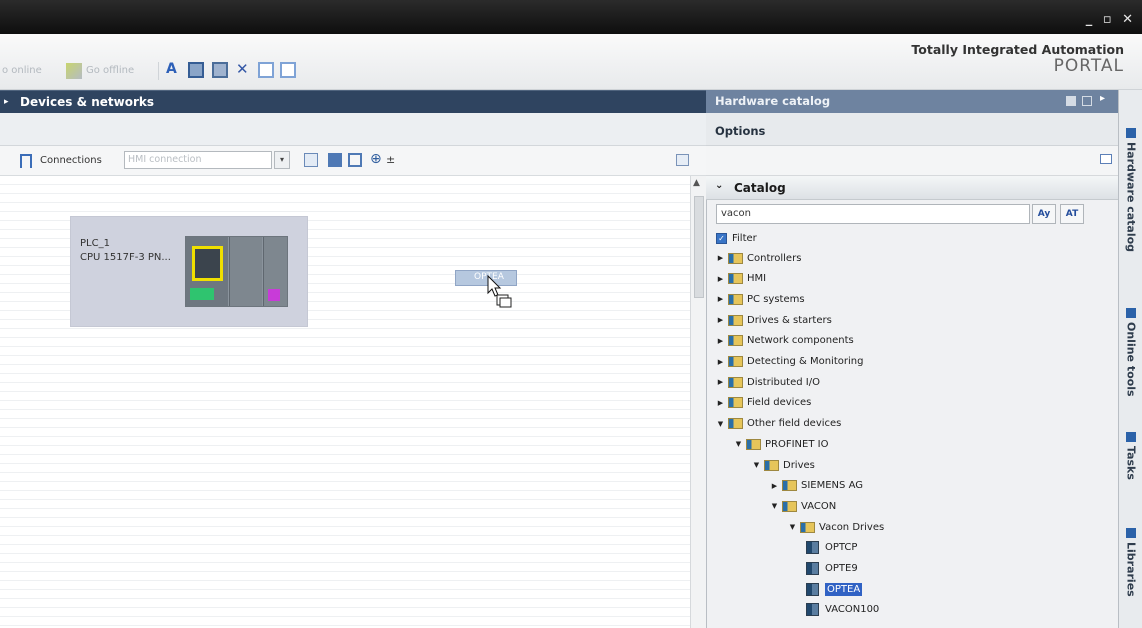 This screenshot has width=1142, height=628. What do you see at coordinates (912, 161) in the screenshot?
I see `options-body` at bounding box center [912, 161].